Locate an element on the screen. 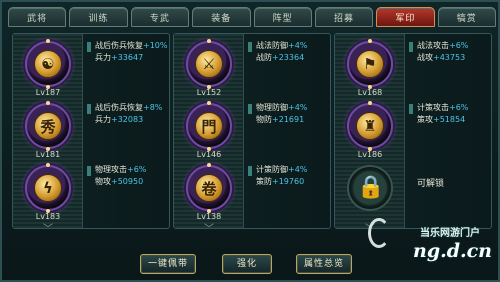 The height and width of the screenshot is (282, 500). seal-slot-locked: 🔒 可解锁 is located at coordinates (414, 196).